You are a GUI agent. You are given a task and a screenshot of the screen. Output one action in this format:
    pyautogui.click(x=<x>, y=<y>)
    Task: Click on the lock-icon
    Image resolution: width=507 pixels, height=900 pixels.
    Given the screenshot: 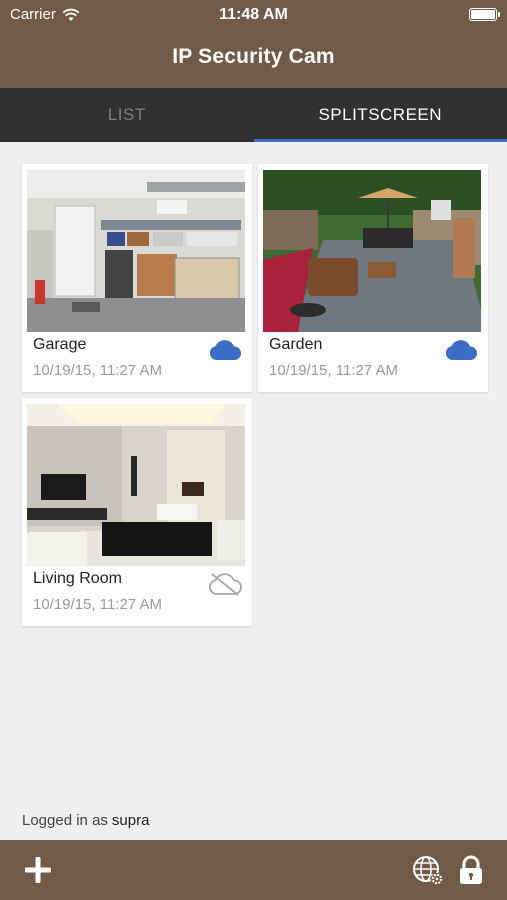 What is the action you would take?
    pyautogui.click(x=471, y=869)
    